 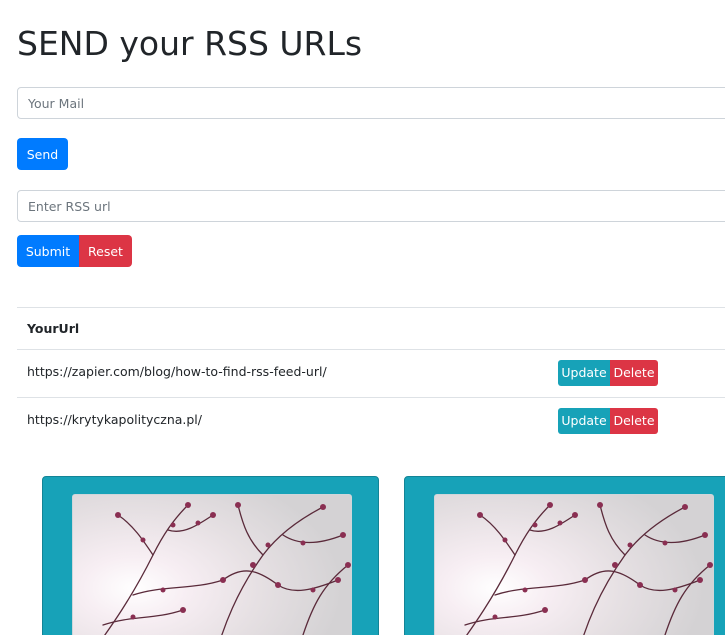 I want to click on rss-url-input, so click(x=371, y=206).